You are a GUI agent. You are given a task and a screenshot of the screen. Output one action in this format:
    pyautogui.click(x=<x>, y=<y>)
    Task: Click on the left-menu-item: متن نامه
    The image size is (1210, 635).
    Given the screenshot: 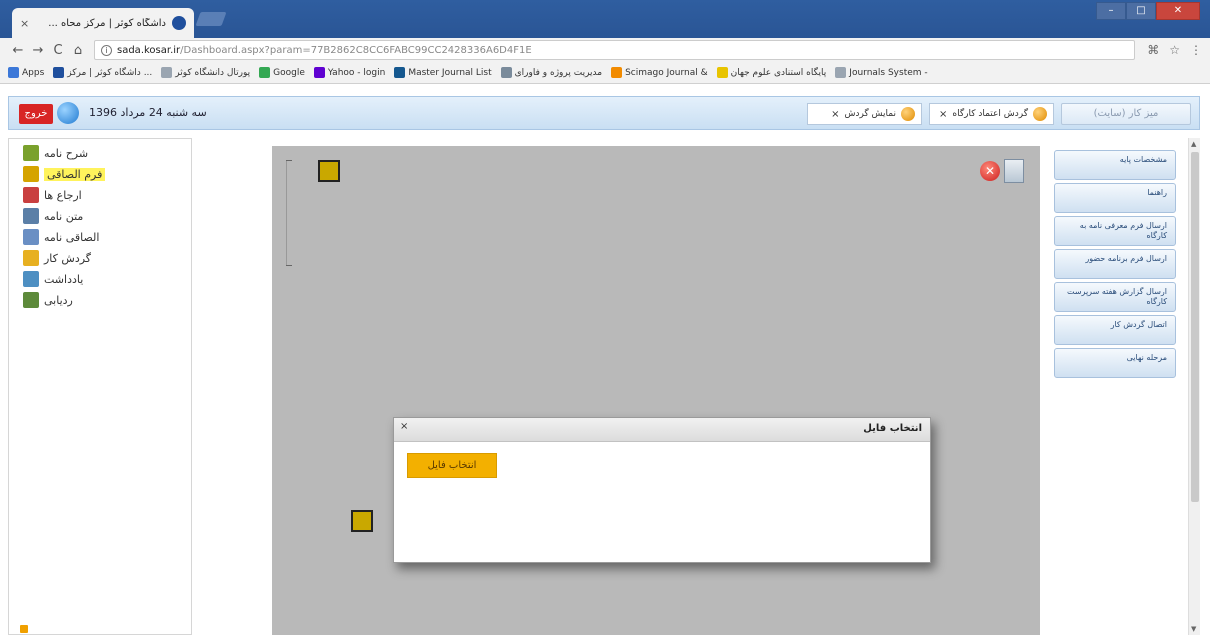 What is the action you would take?
    pyautogui.click(x=53, y=216)
    